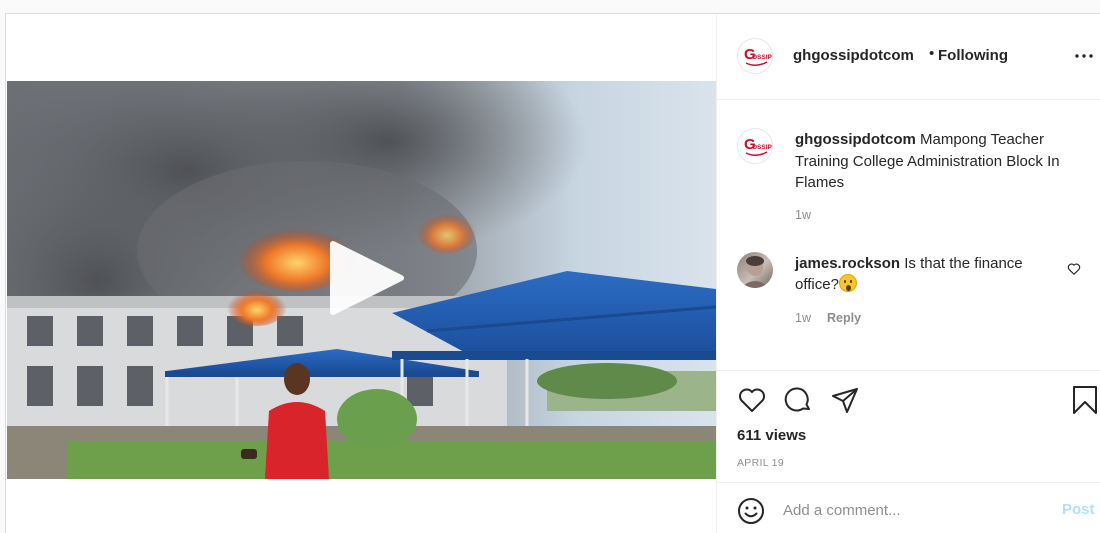 The image size is (1100, 533). What do you see at coordinates (803, 318) in the screenshot?
I see `comment-timestamp: 1w` at bounding box center [803, 318].